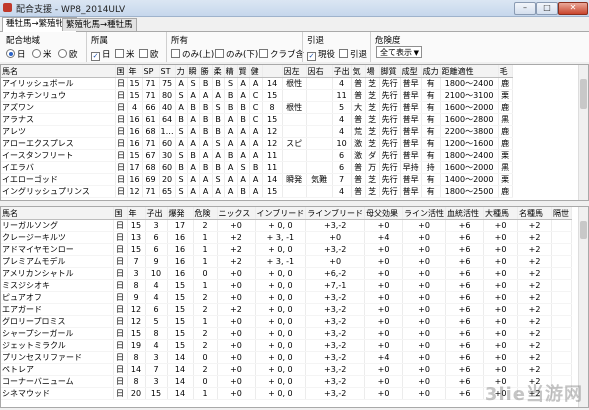 Image resolution: width=589 pixels, height=410 pixels. I want to click on table-cell: ダ, so click(372, 155).